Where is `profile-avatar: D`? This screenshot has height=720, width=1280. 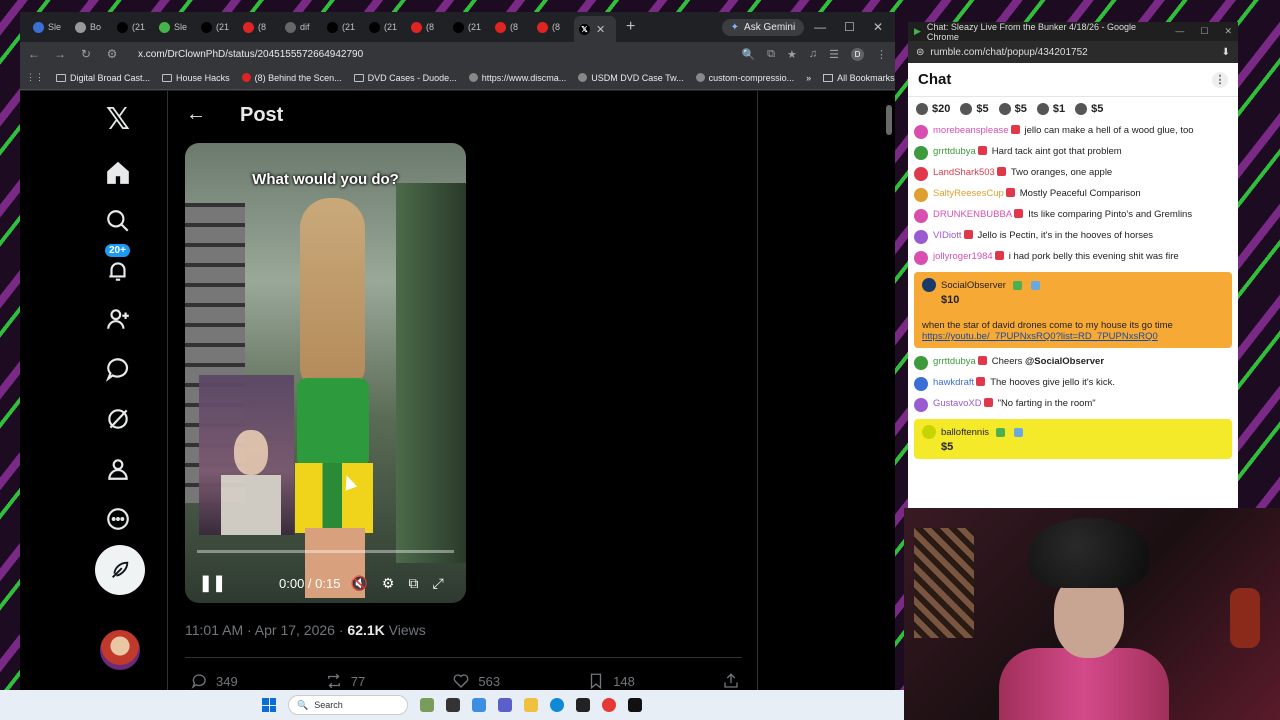
profile-avatar: D is located at coordinates (857, 54).